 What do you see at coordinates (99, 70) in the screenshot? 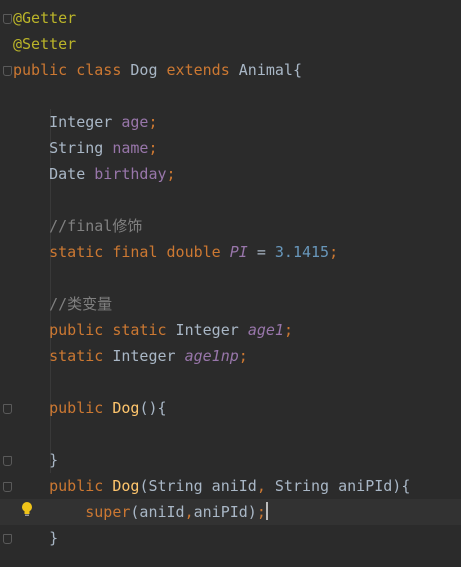
I see `code-token: class` at bounding box center [99, 70].